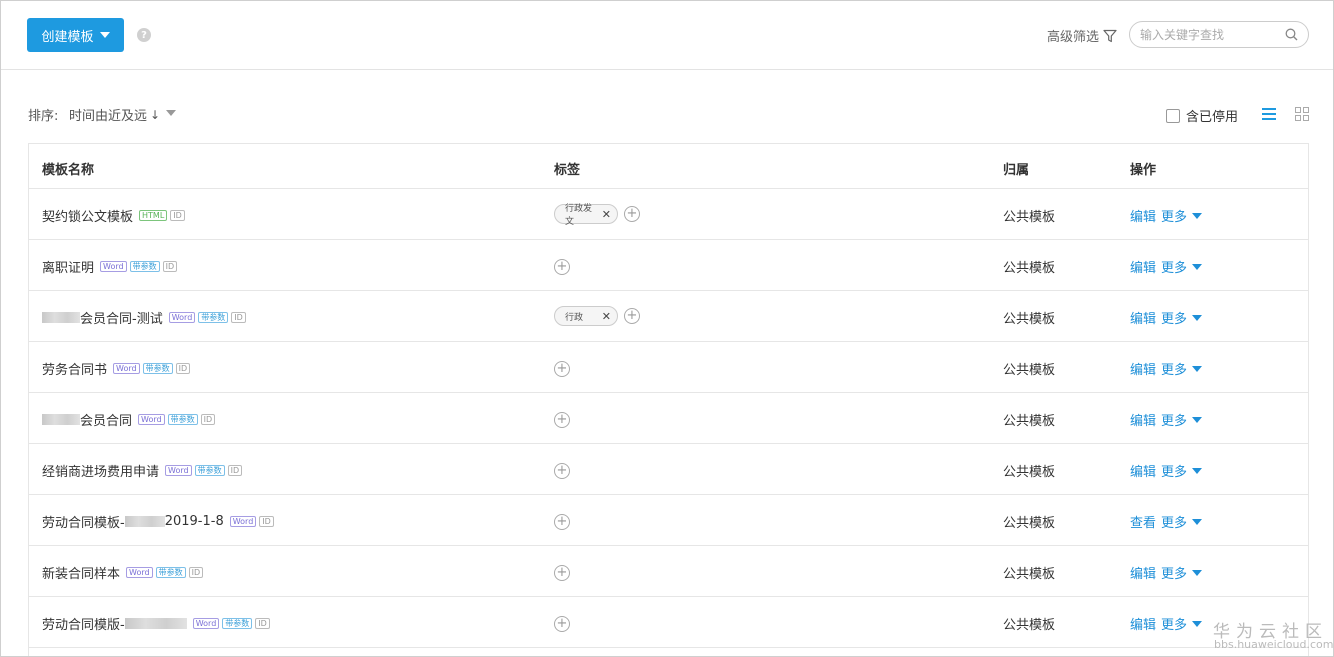  I want to click on template-name-cell: 劳务合同书 Word 带参数 ID, so click(116, 368).